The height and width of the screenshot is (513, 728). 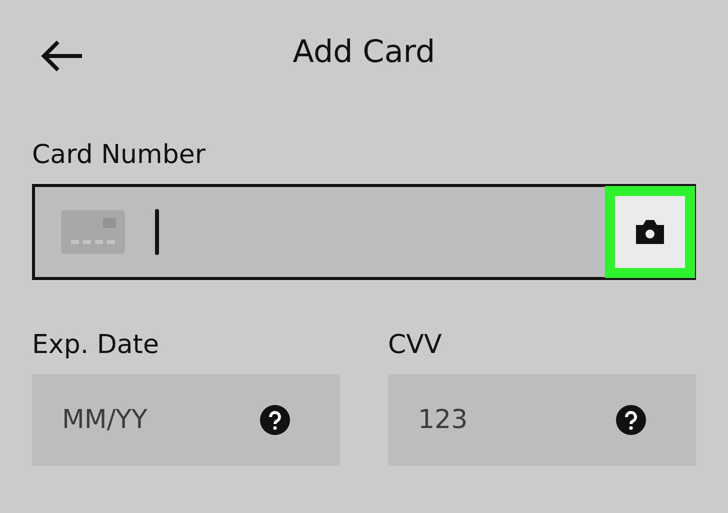 What do you see at coordinates (62, 56) in the screenshot?
I see `back-arrow-icon` at bounding box center [62, 56].